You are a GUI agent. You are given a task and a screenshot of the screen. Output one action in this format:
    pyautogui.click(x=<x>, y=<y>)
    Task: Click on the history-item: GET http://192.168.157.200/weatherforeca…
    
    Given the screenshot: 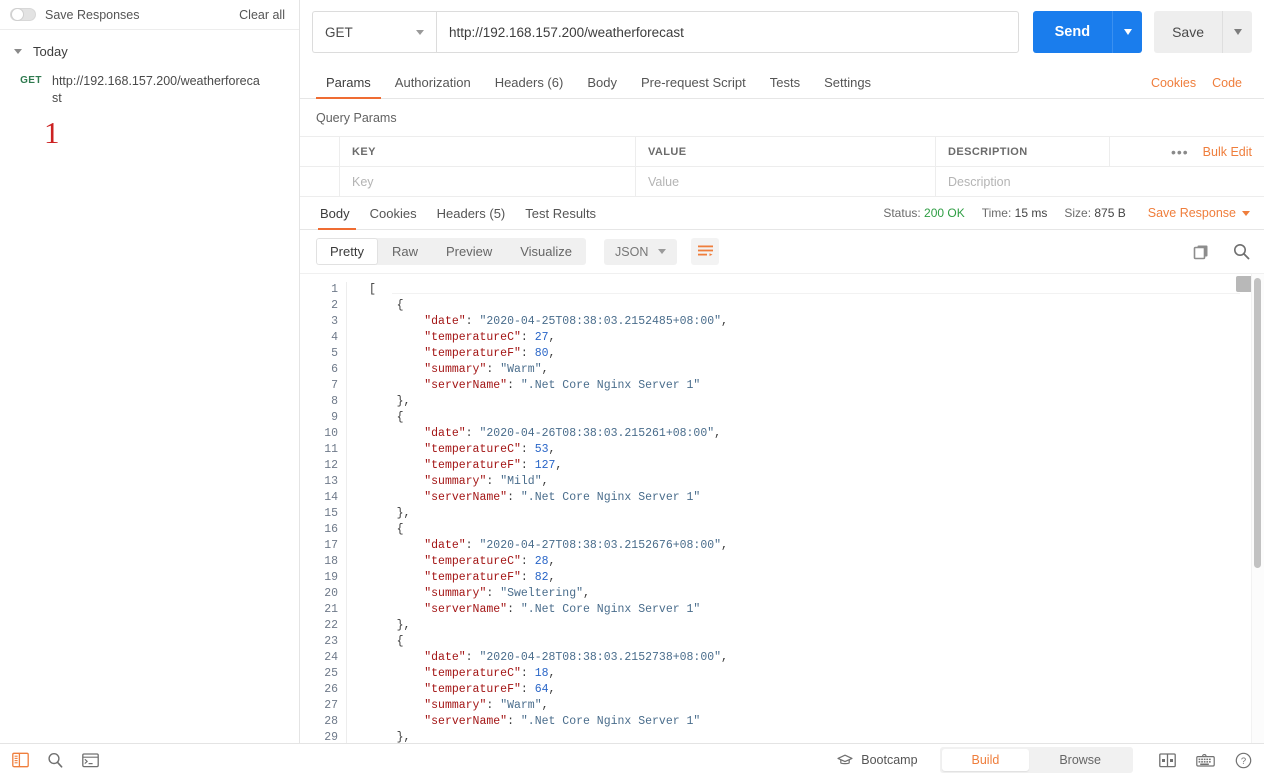 What is the action you would take?
    pyautogui.click(x=149, y=90)
    